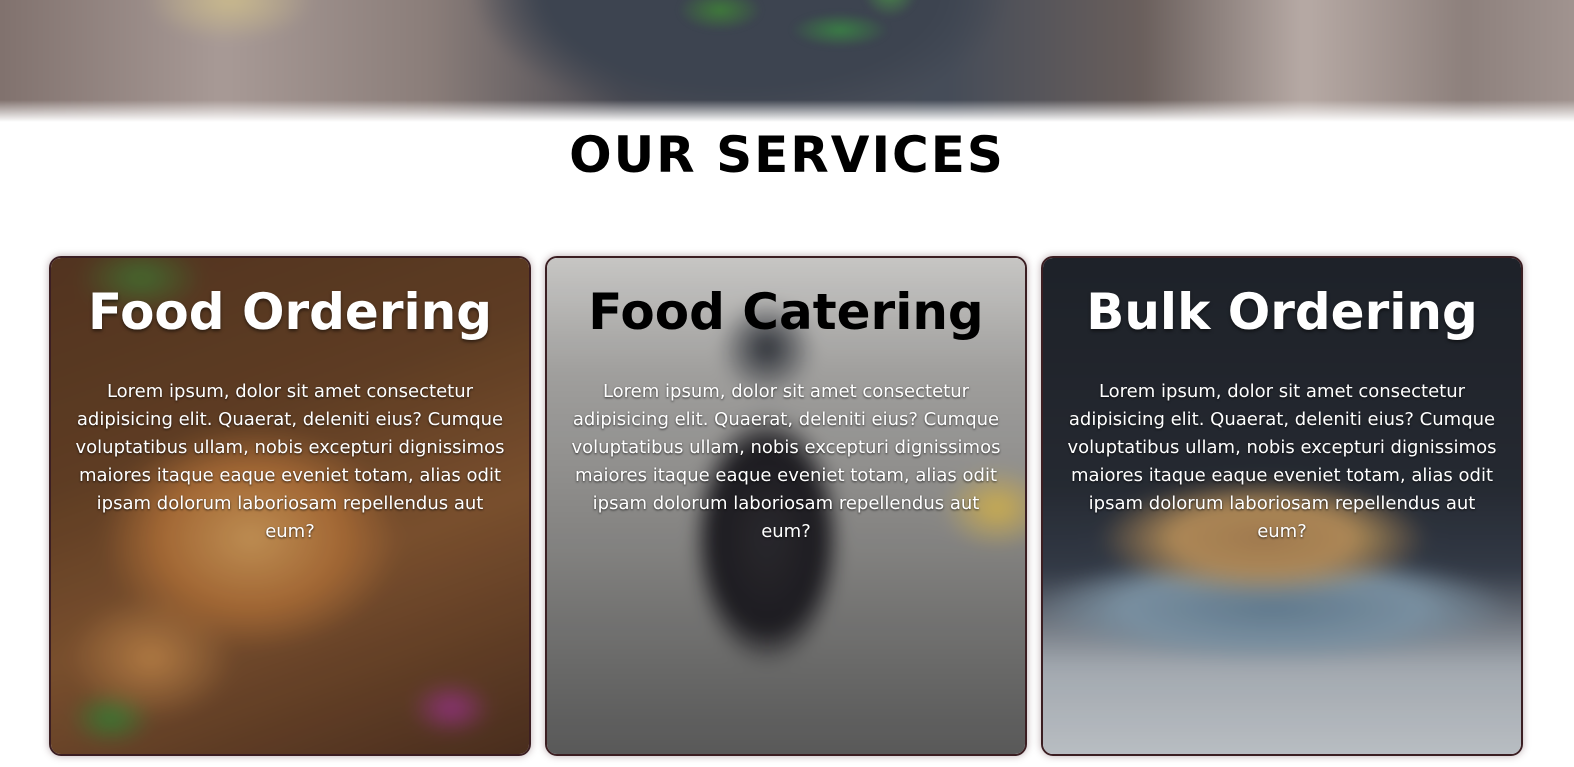  I want to click on card-title: Bulk Ordering, so click(1282, 312).